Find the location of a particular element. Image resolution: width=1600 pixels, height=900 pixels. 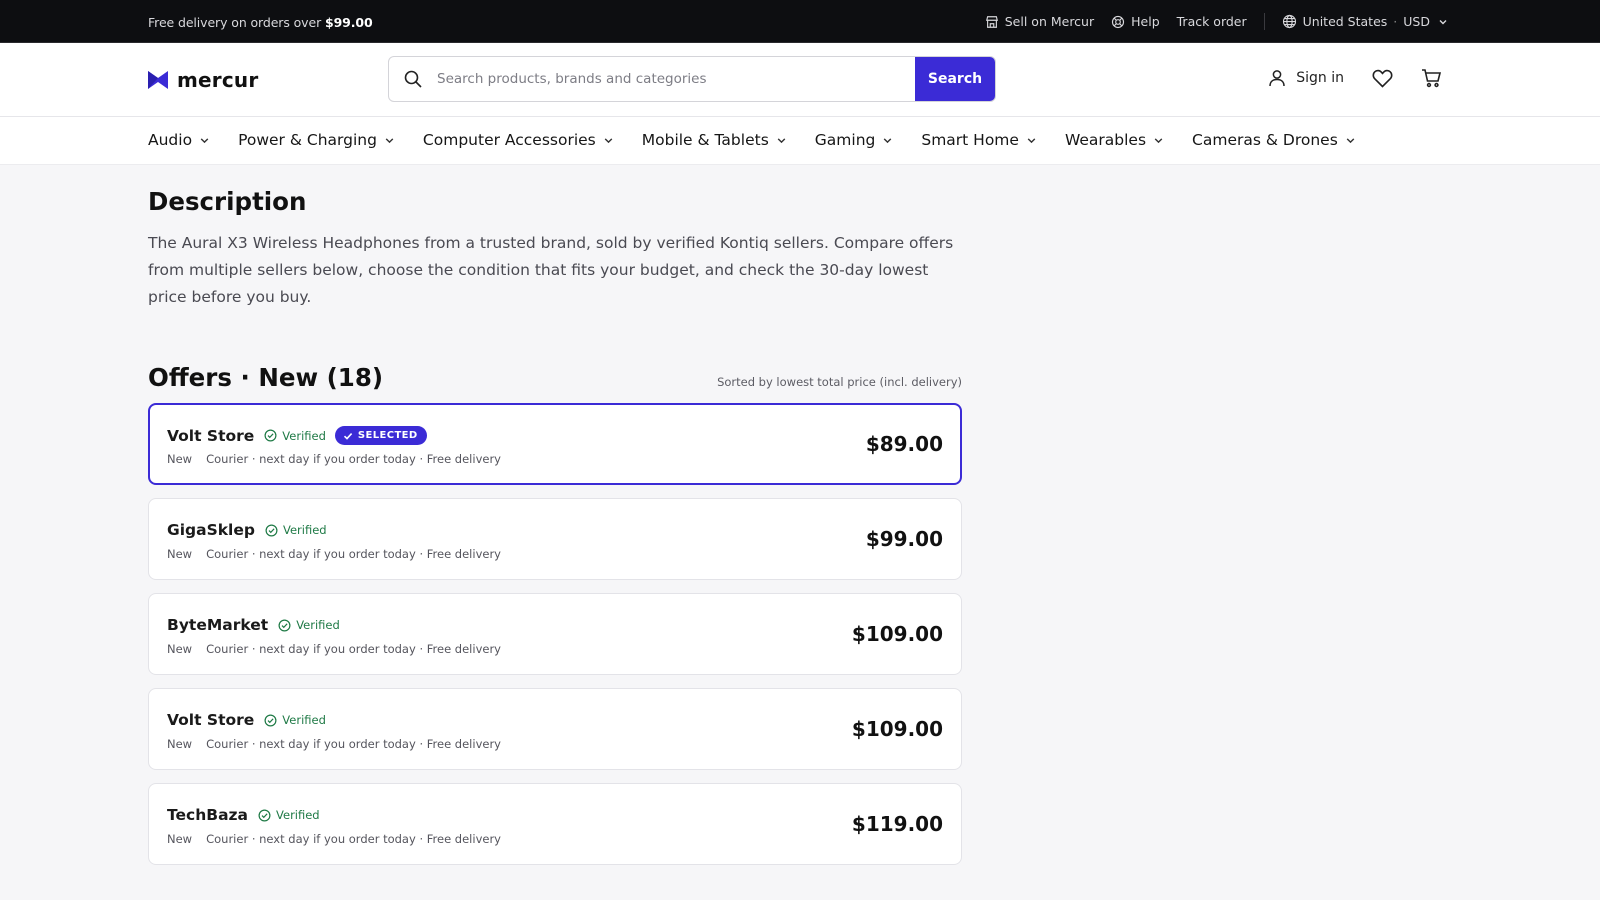

site-header: mercur Search Sign in is located at coordinates (800, 80).